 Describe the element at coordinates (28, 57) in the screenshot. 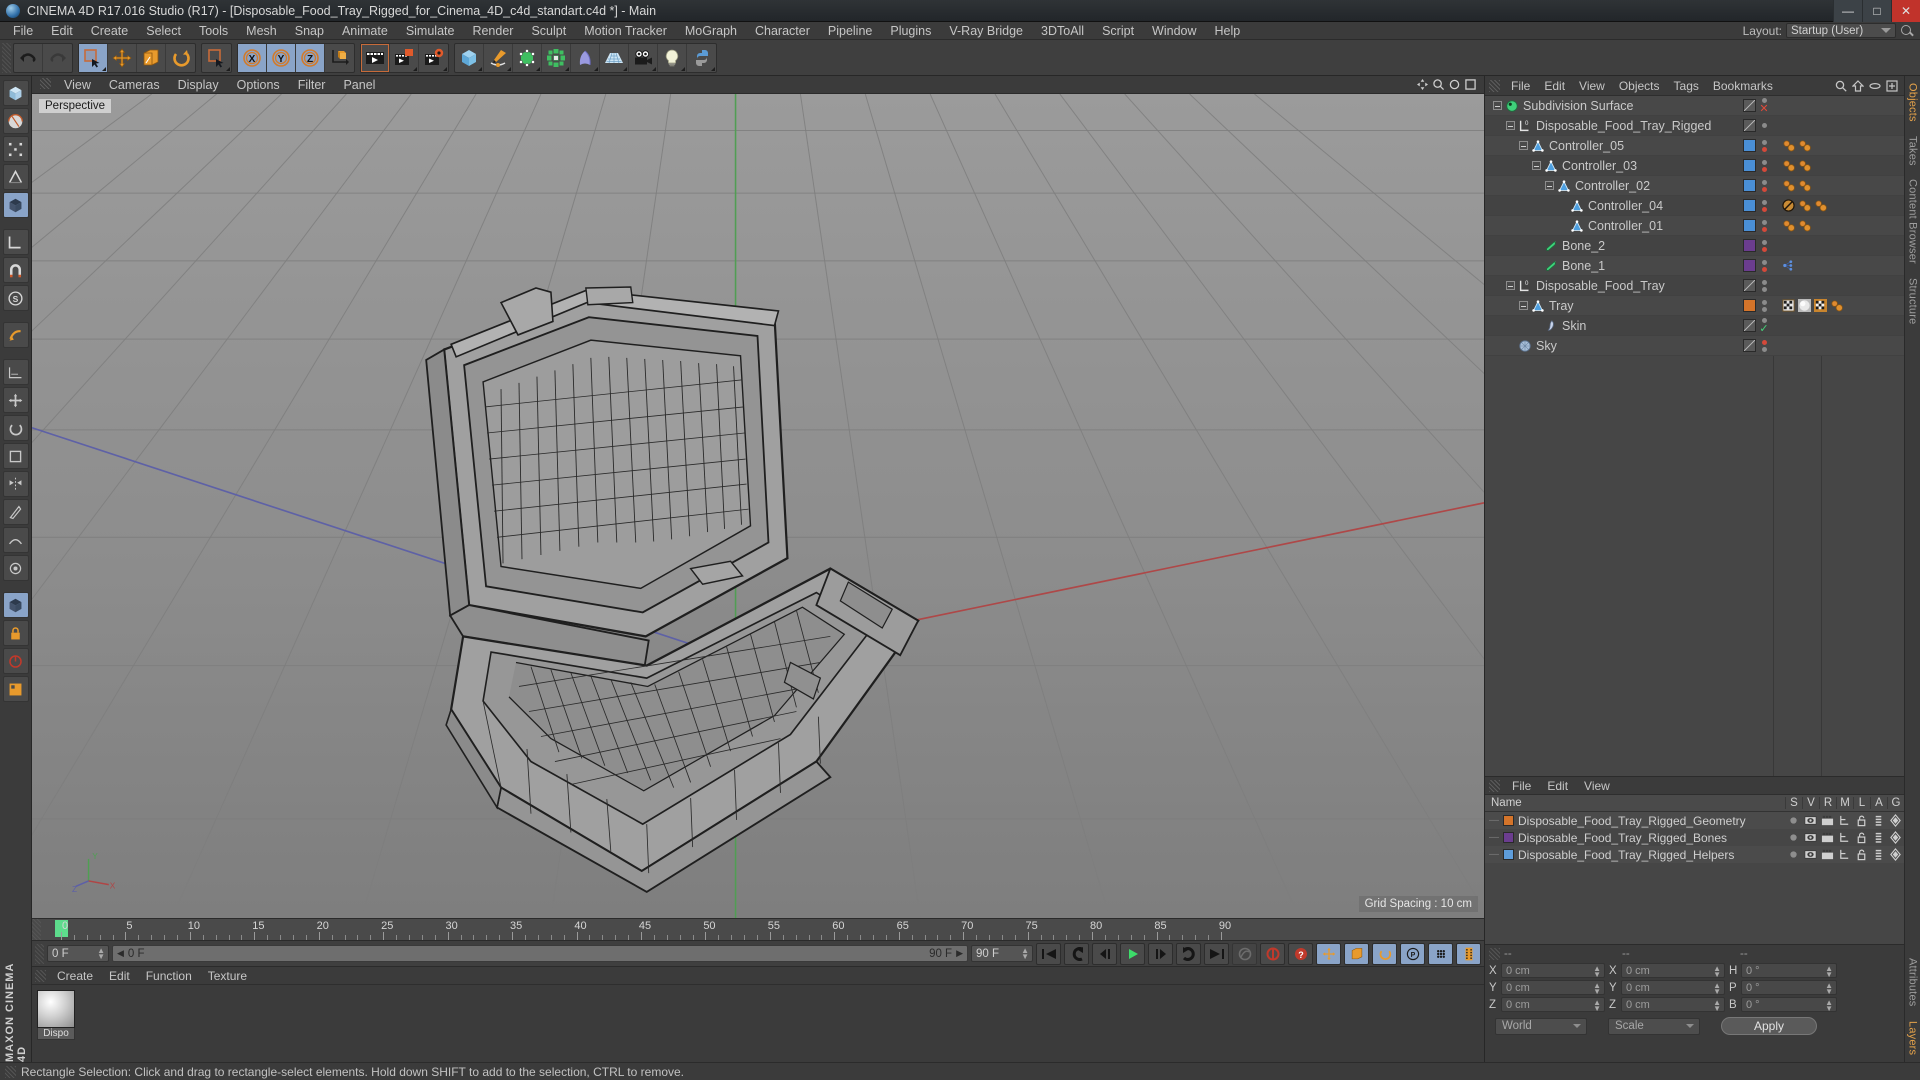

I see `undo-icon` at that location.